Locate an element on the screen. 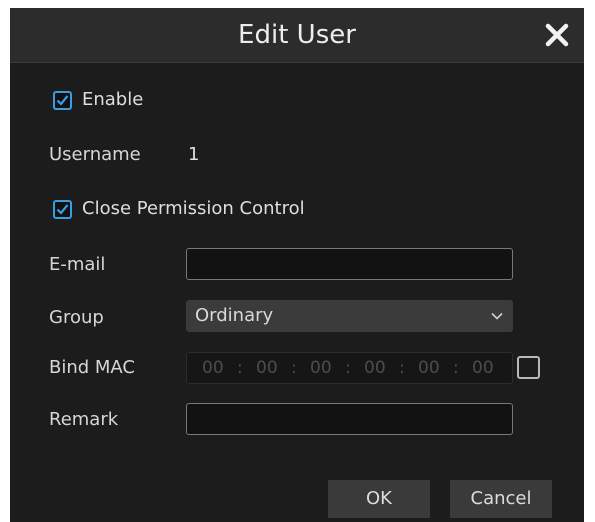  dialog-titlebar: Edit User is located at coordinates (297, 35).